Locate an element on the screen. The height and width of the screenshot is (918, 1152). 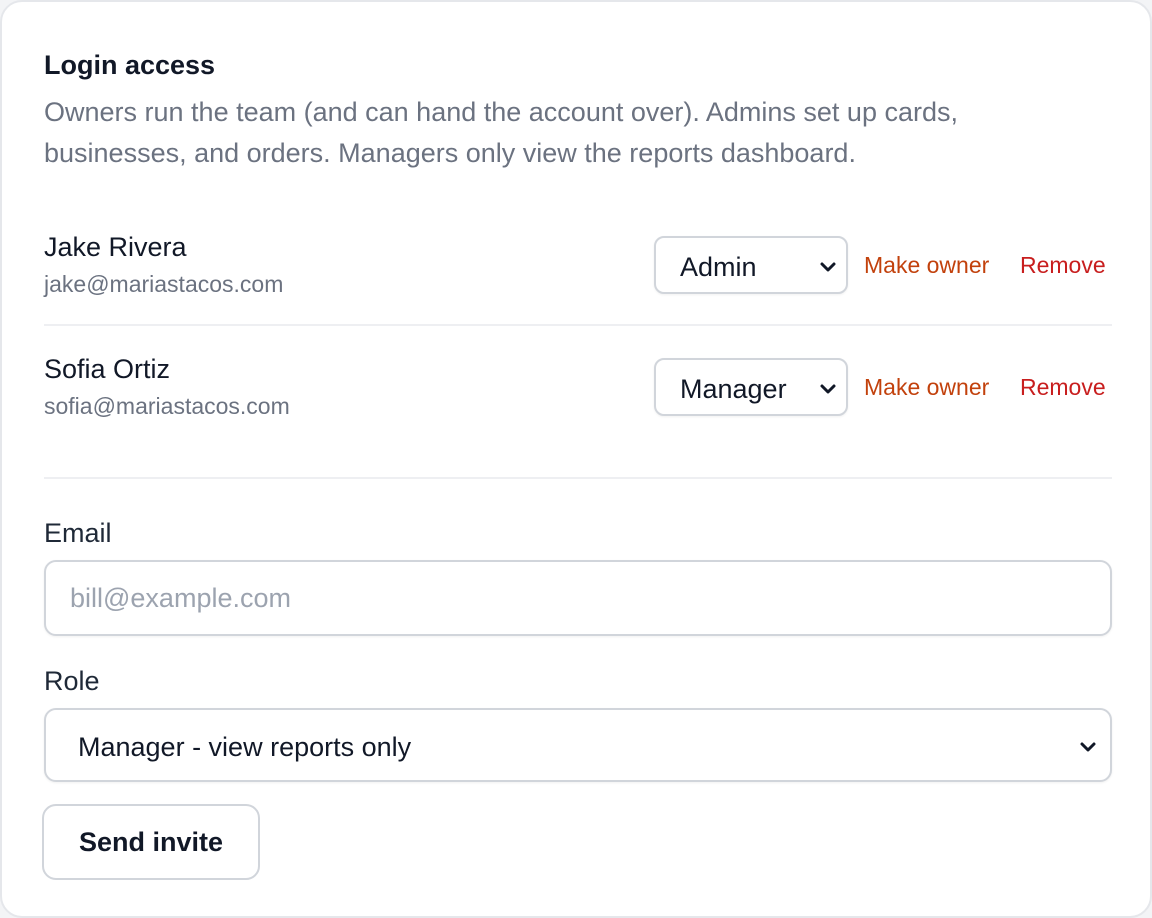
section-divider is located at coordinates (578, 478).